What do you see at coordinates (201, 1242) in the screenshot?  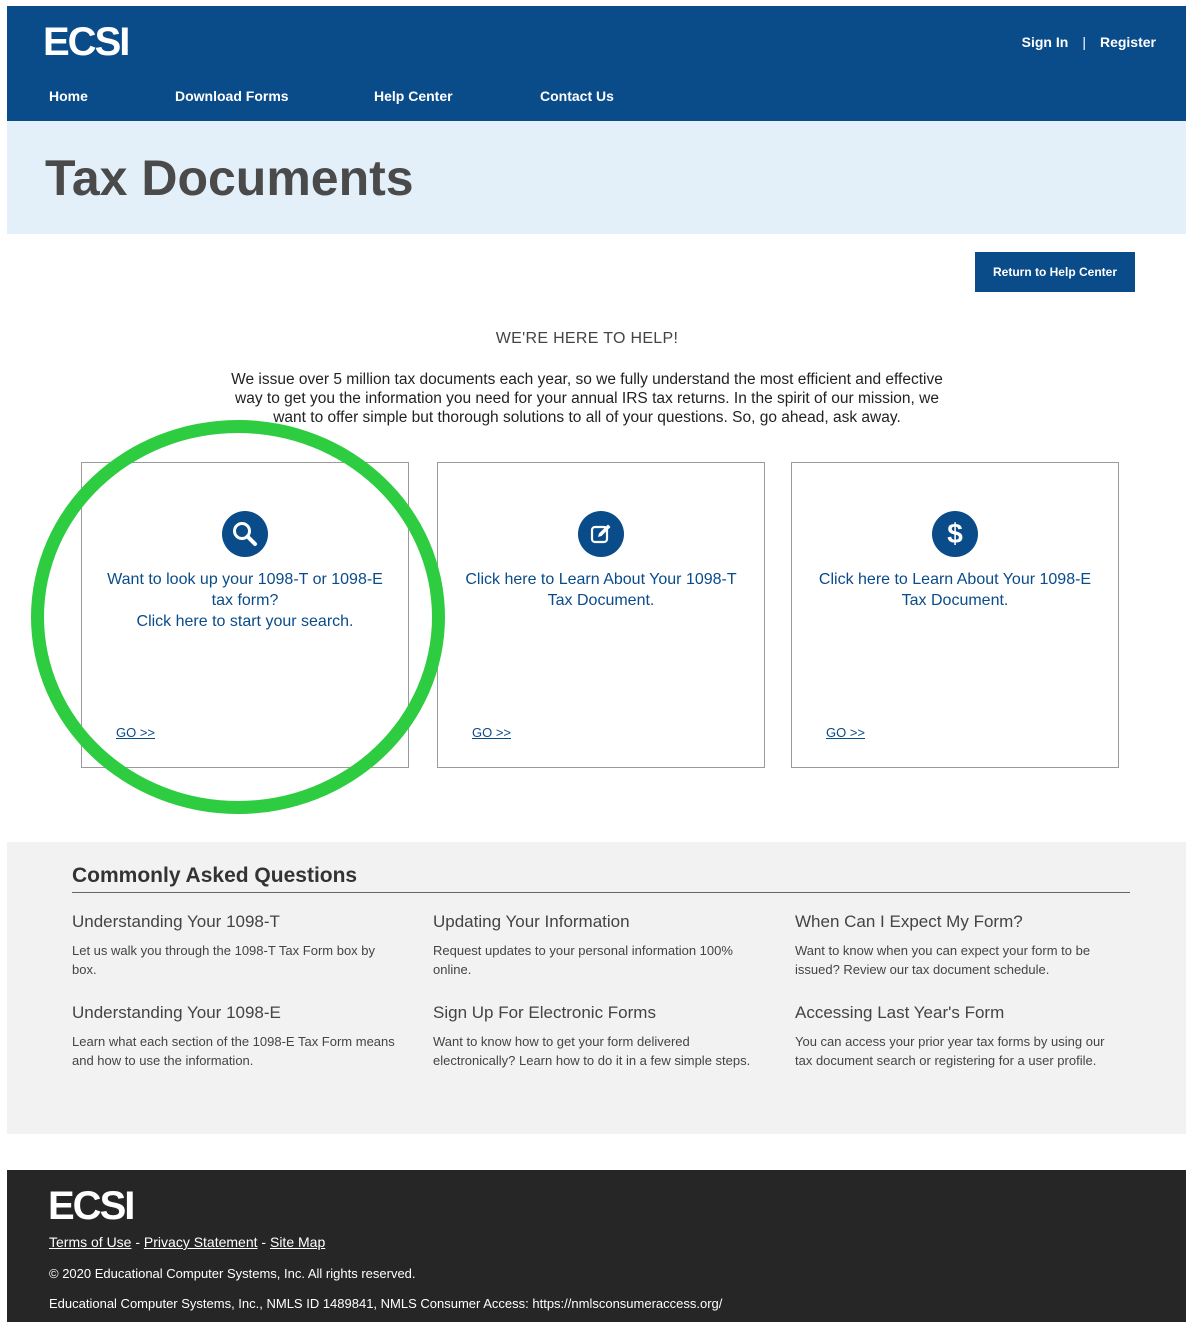 I see `privacy-statement-link: Privacy Statement` at bounding box center [201, 1242].